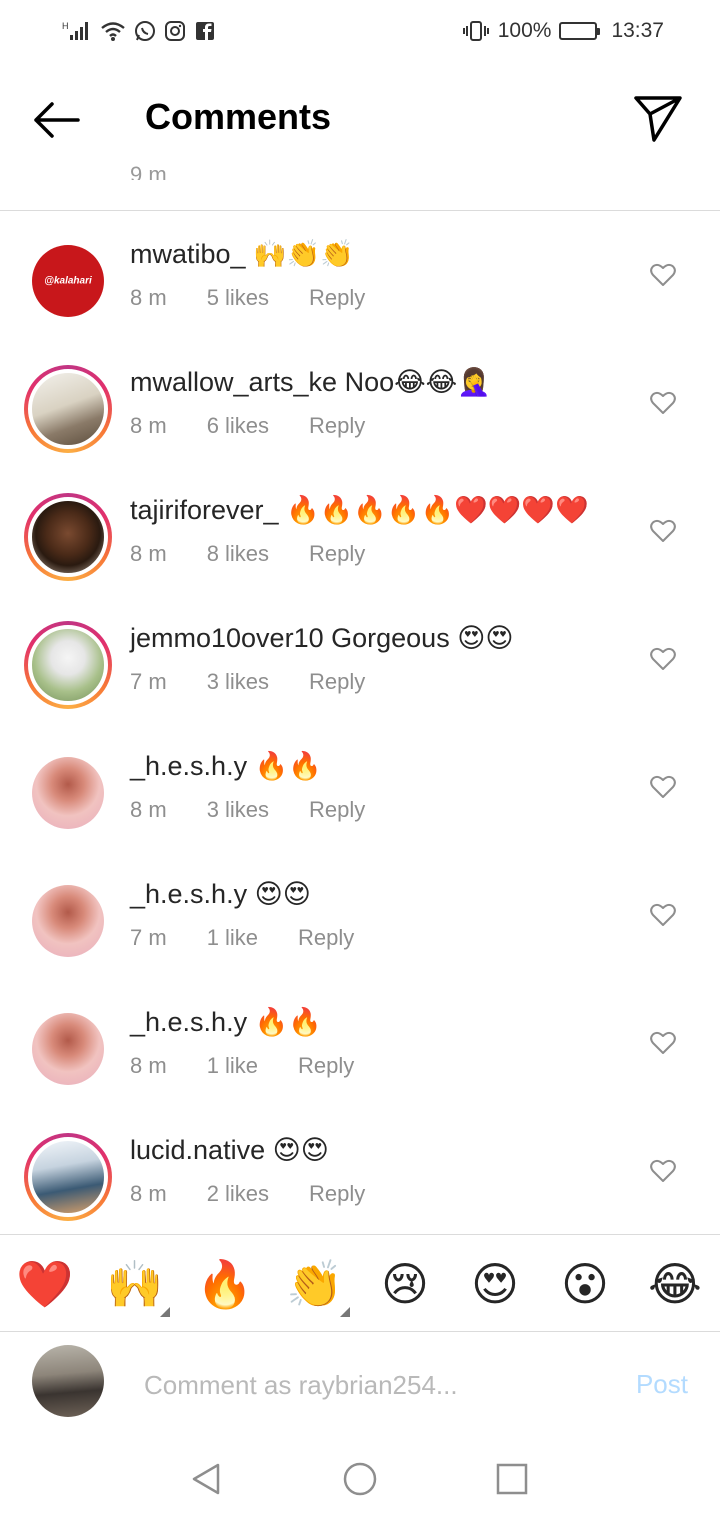 The image size is (720, 1520). What do you see at coordinates (417, 382) in the screenshot?
I see `comment-body: Noo😂😂🤦‍♀️` at bounding box center [417, 382].